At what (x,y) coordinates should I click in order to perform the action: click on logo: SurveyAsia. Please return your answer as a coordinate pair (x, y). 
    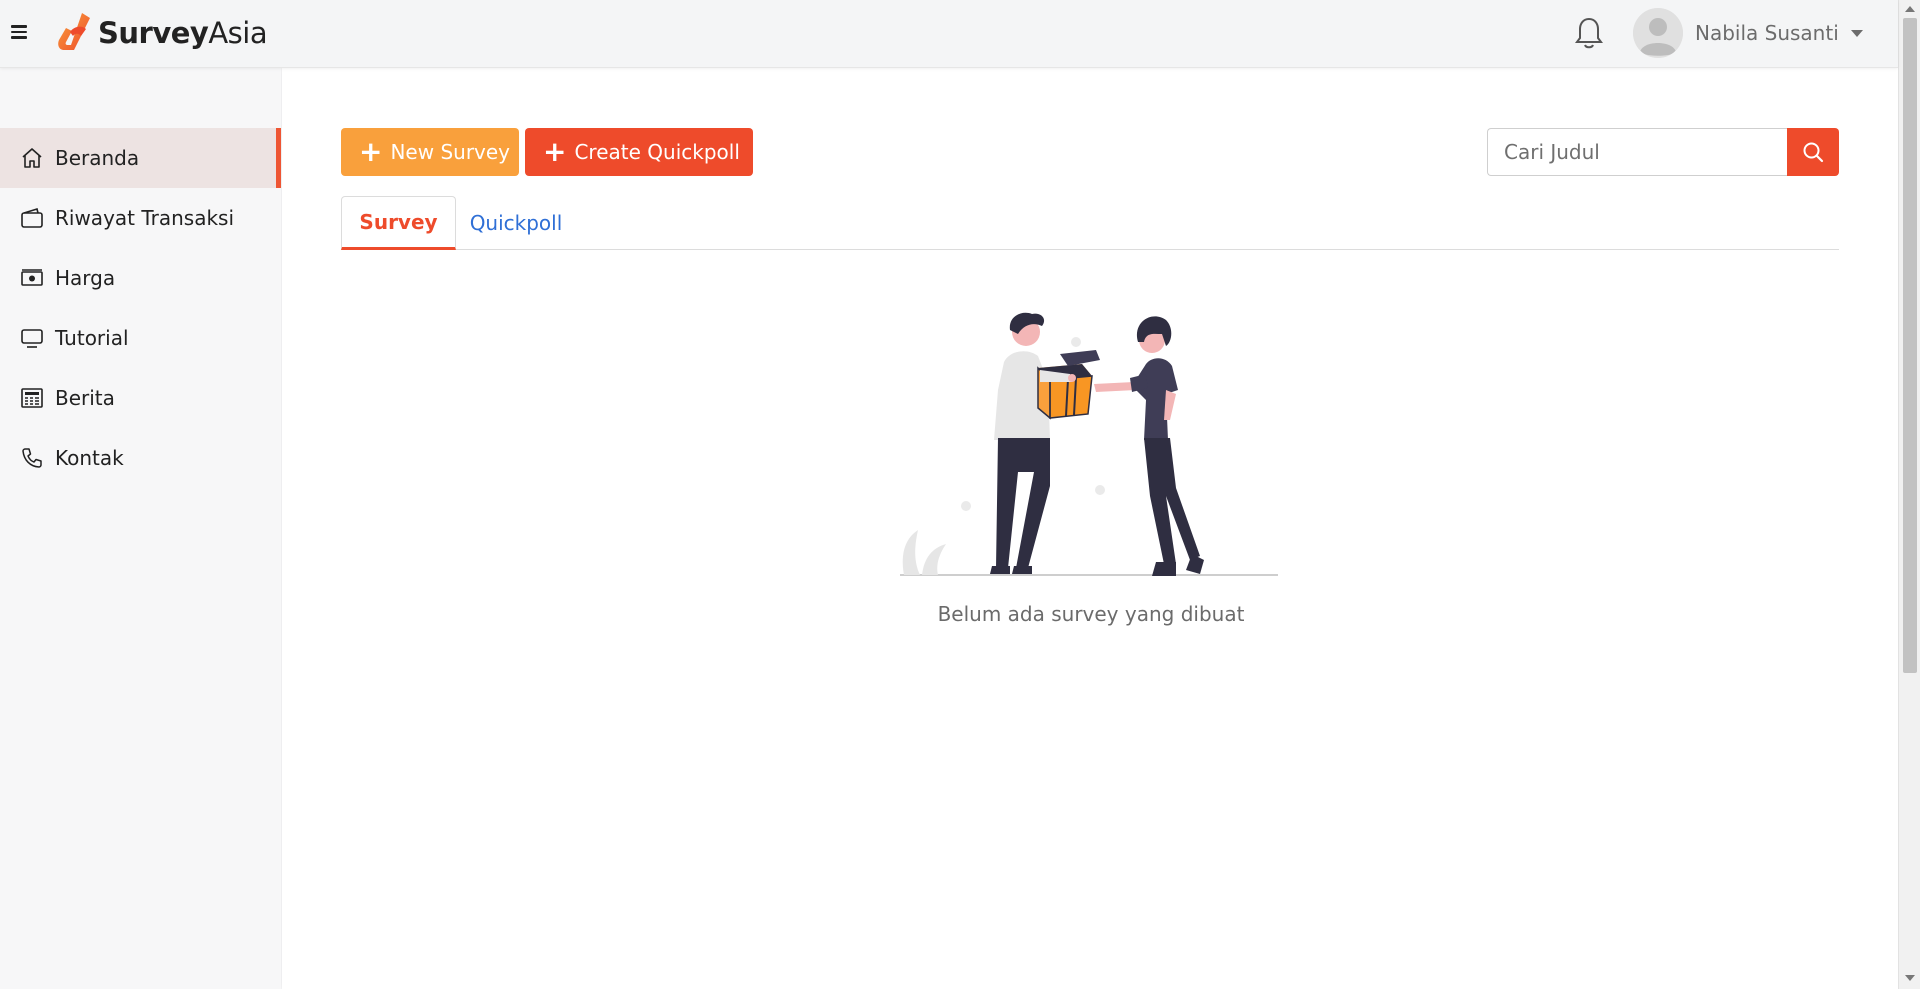
    Looking at the image, I should click on (162, 33).